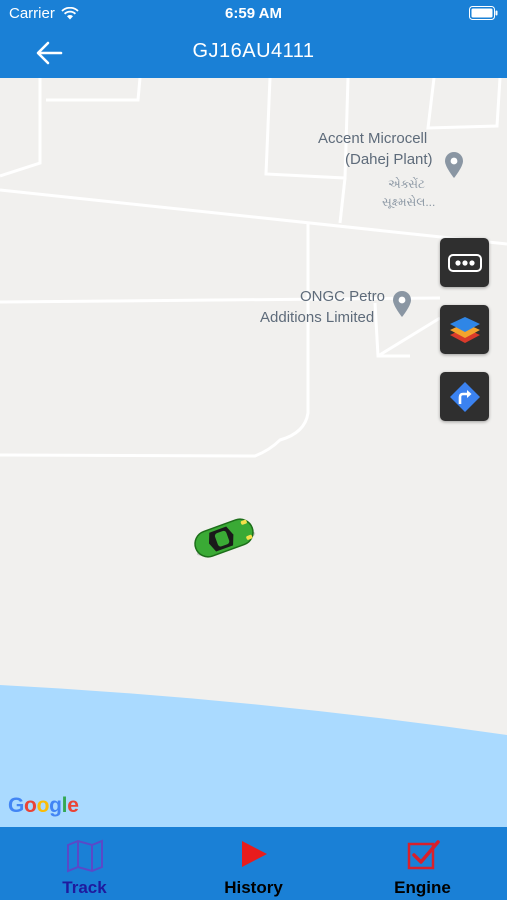 The image size is (507, 900). Describe the element at coordinates (483, 13) in the screenshot. I see `battery-icon` at that location.